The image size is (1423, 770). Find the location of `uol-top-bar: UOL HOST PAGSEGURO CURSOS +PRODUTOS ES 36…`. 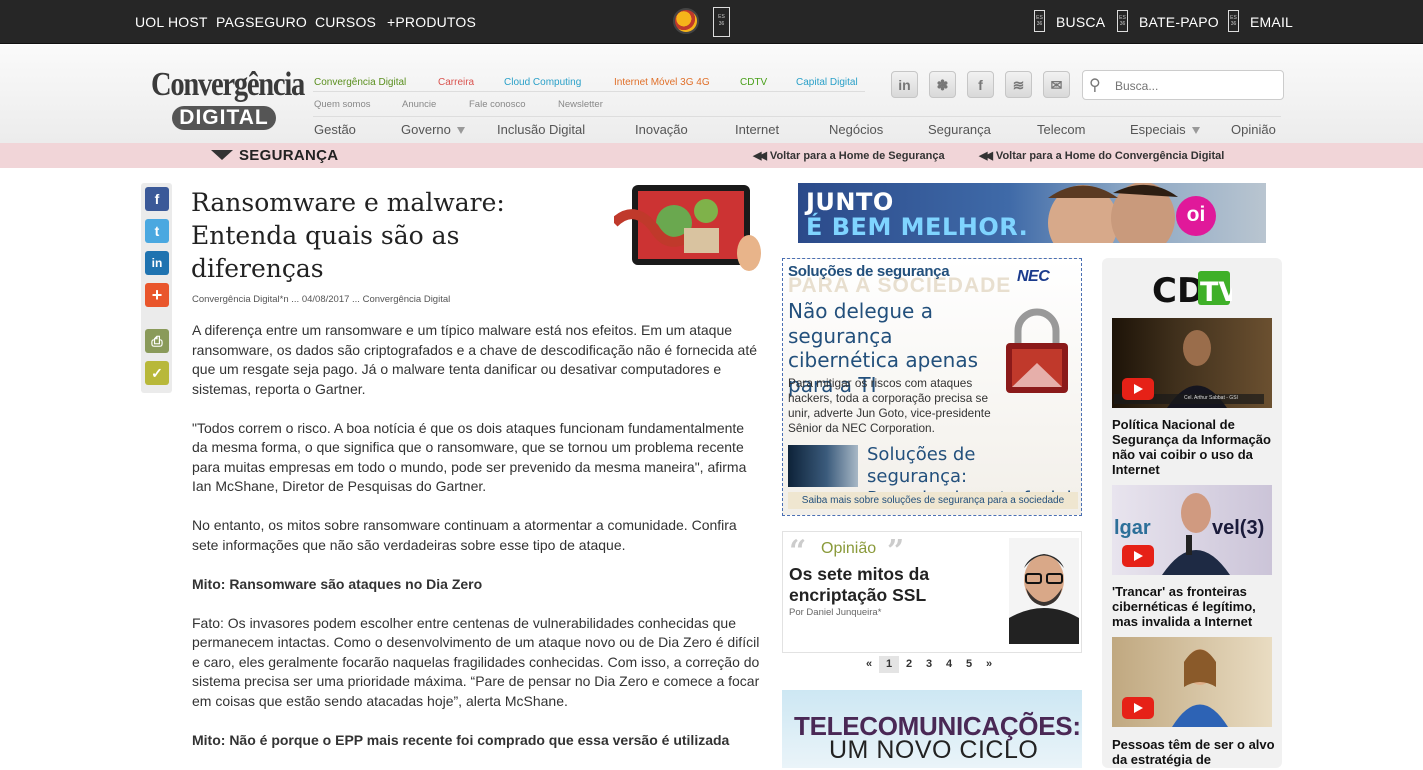

uol-top-bar: UOL HOST PAGSEGURO CURSOS +PRODUTOS ES 36… is located at coordinates (711, 22).